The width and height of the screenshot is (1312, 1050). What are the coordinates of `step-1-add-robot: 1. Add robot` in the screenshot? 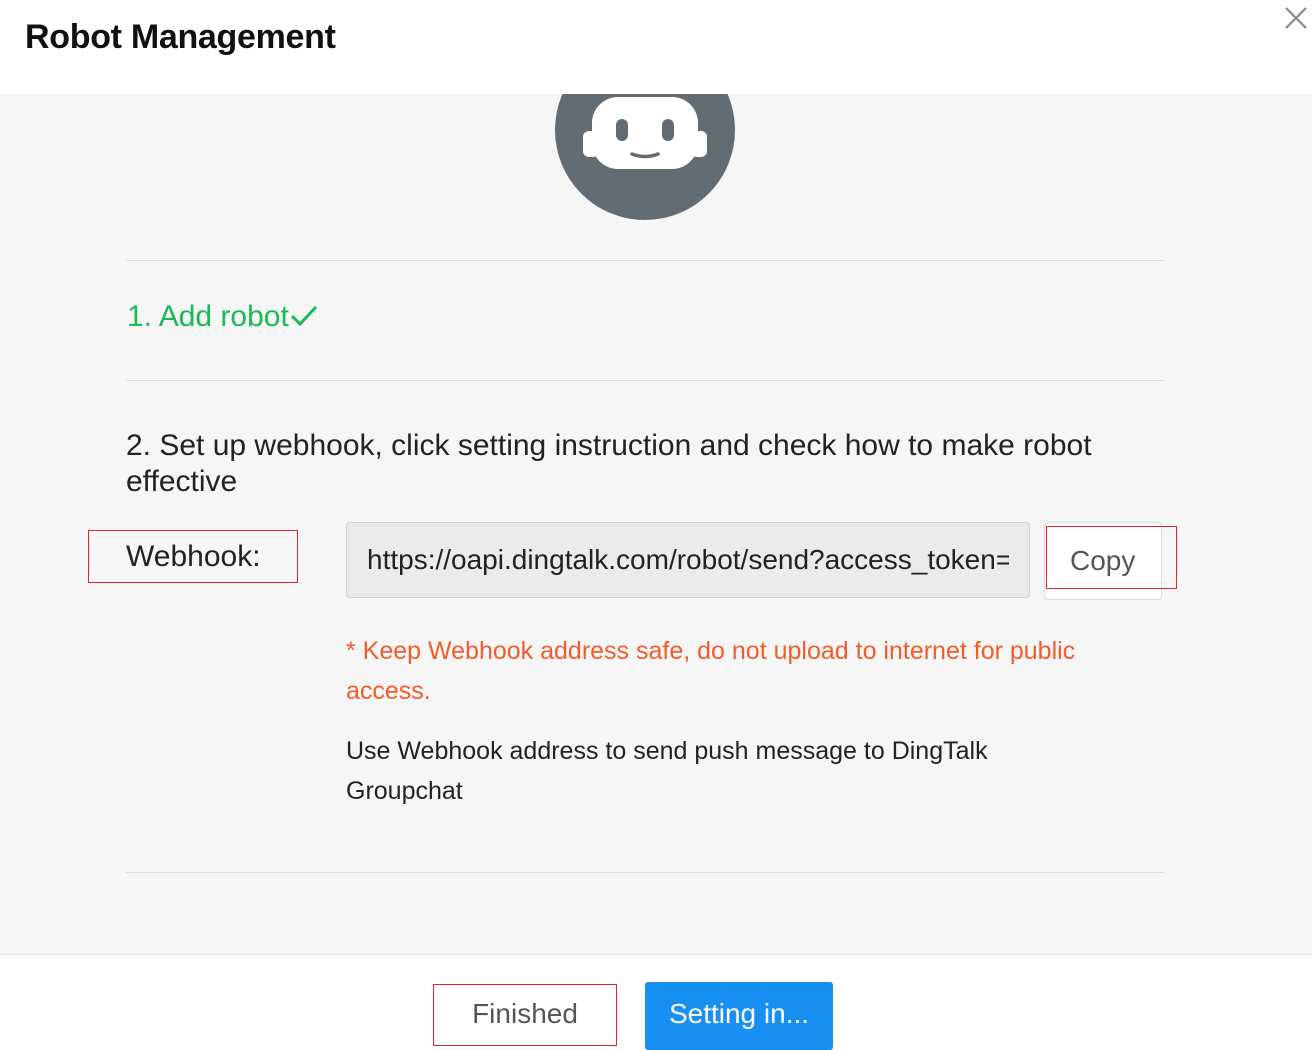 It's located at (222, 318).